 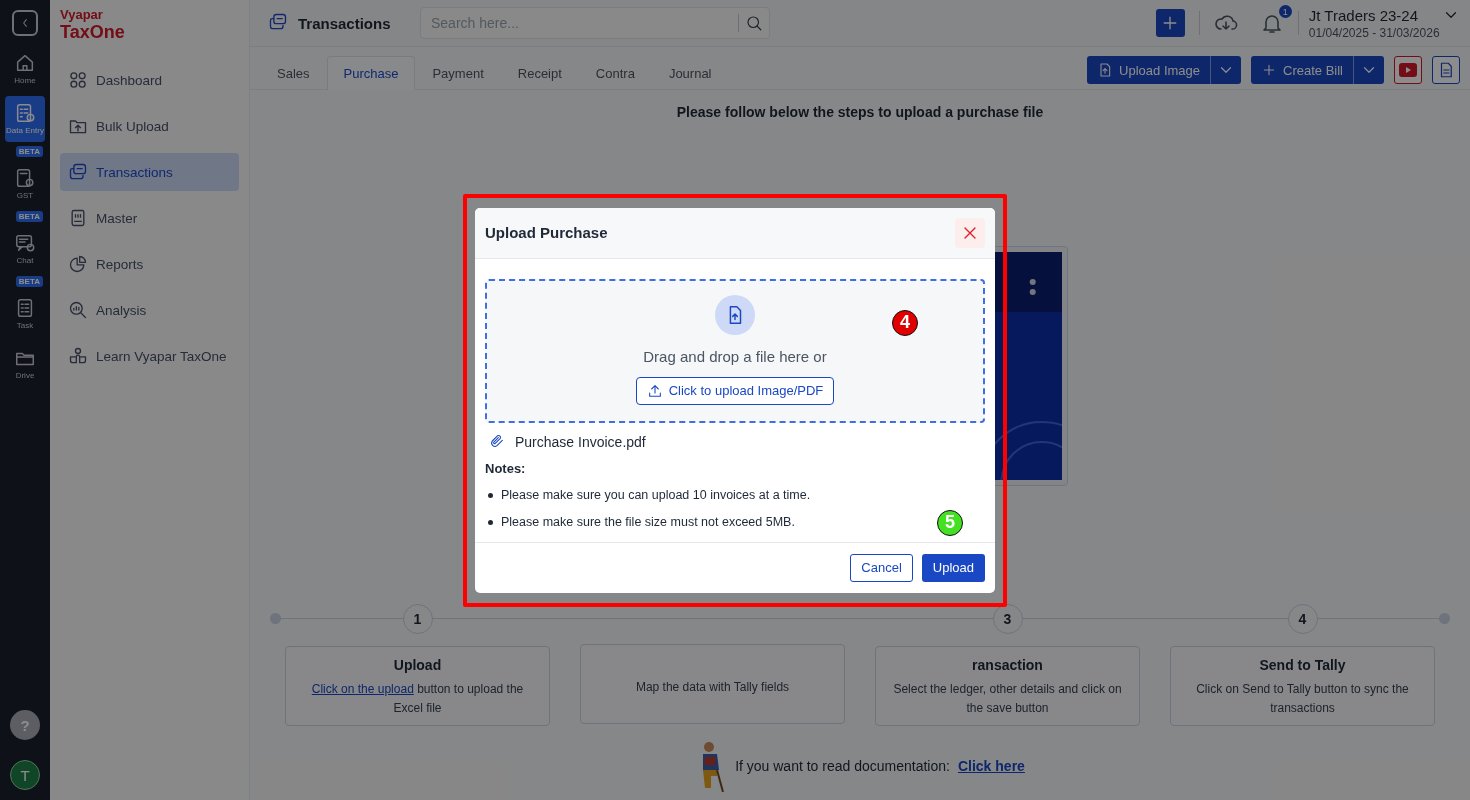 What do you see at coordinates (149, 80) in the screenshot?
I see `sidebar-item: Dashboard` at bounding box center [149, 80].